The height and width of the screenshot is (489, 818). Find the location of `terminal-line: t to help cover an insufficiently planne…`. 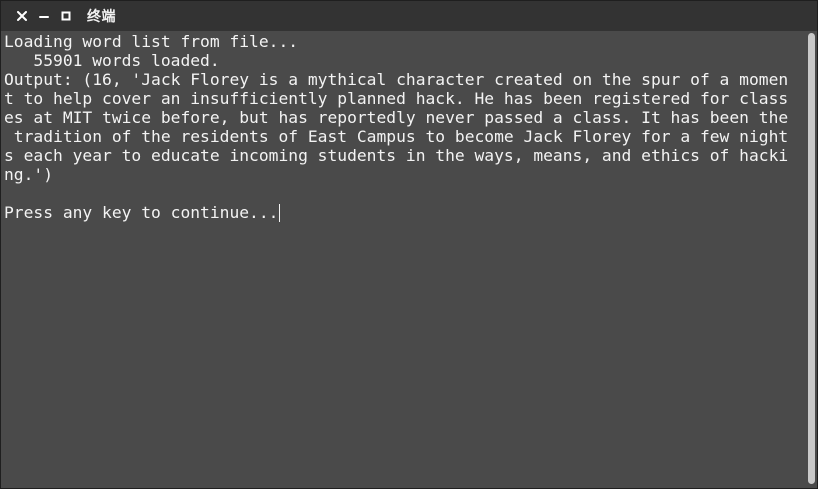

terminal-line: t to help cover an insufficiently planne… is located at coordinates (396, 98).